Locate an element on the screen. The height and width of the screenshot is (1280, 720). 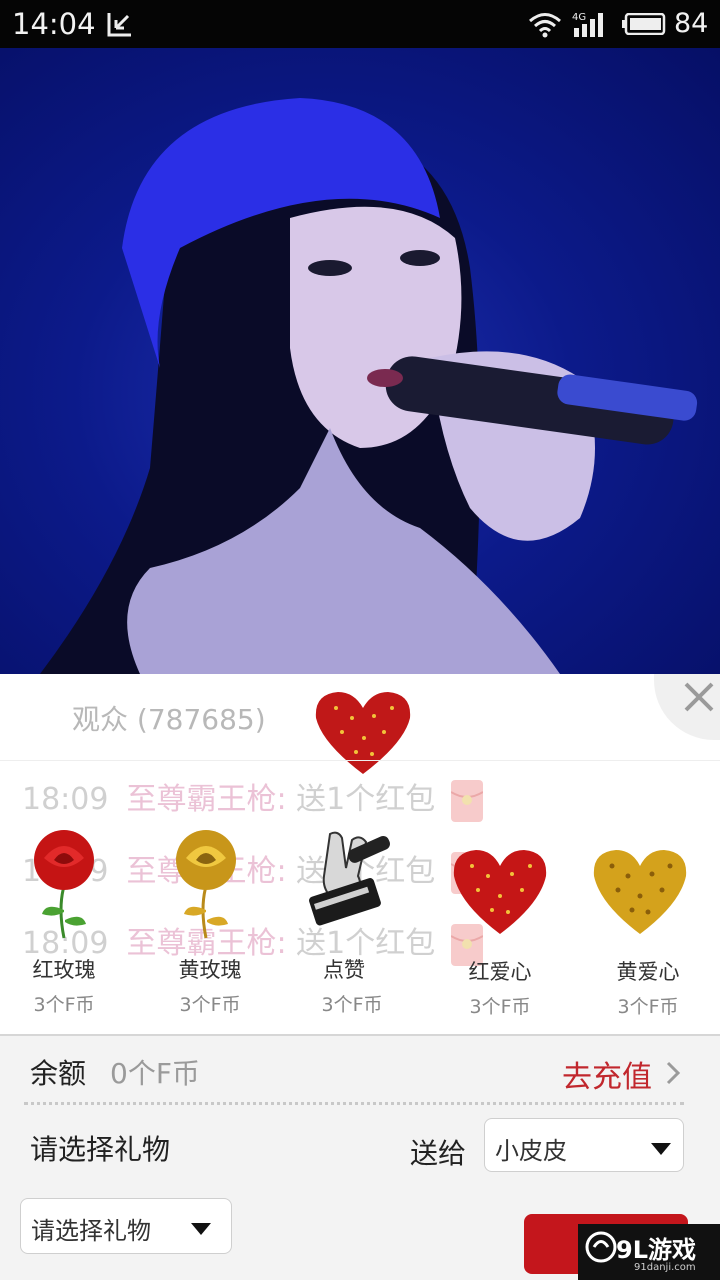
download-notification-icon is located at coordinates (119, 25).